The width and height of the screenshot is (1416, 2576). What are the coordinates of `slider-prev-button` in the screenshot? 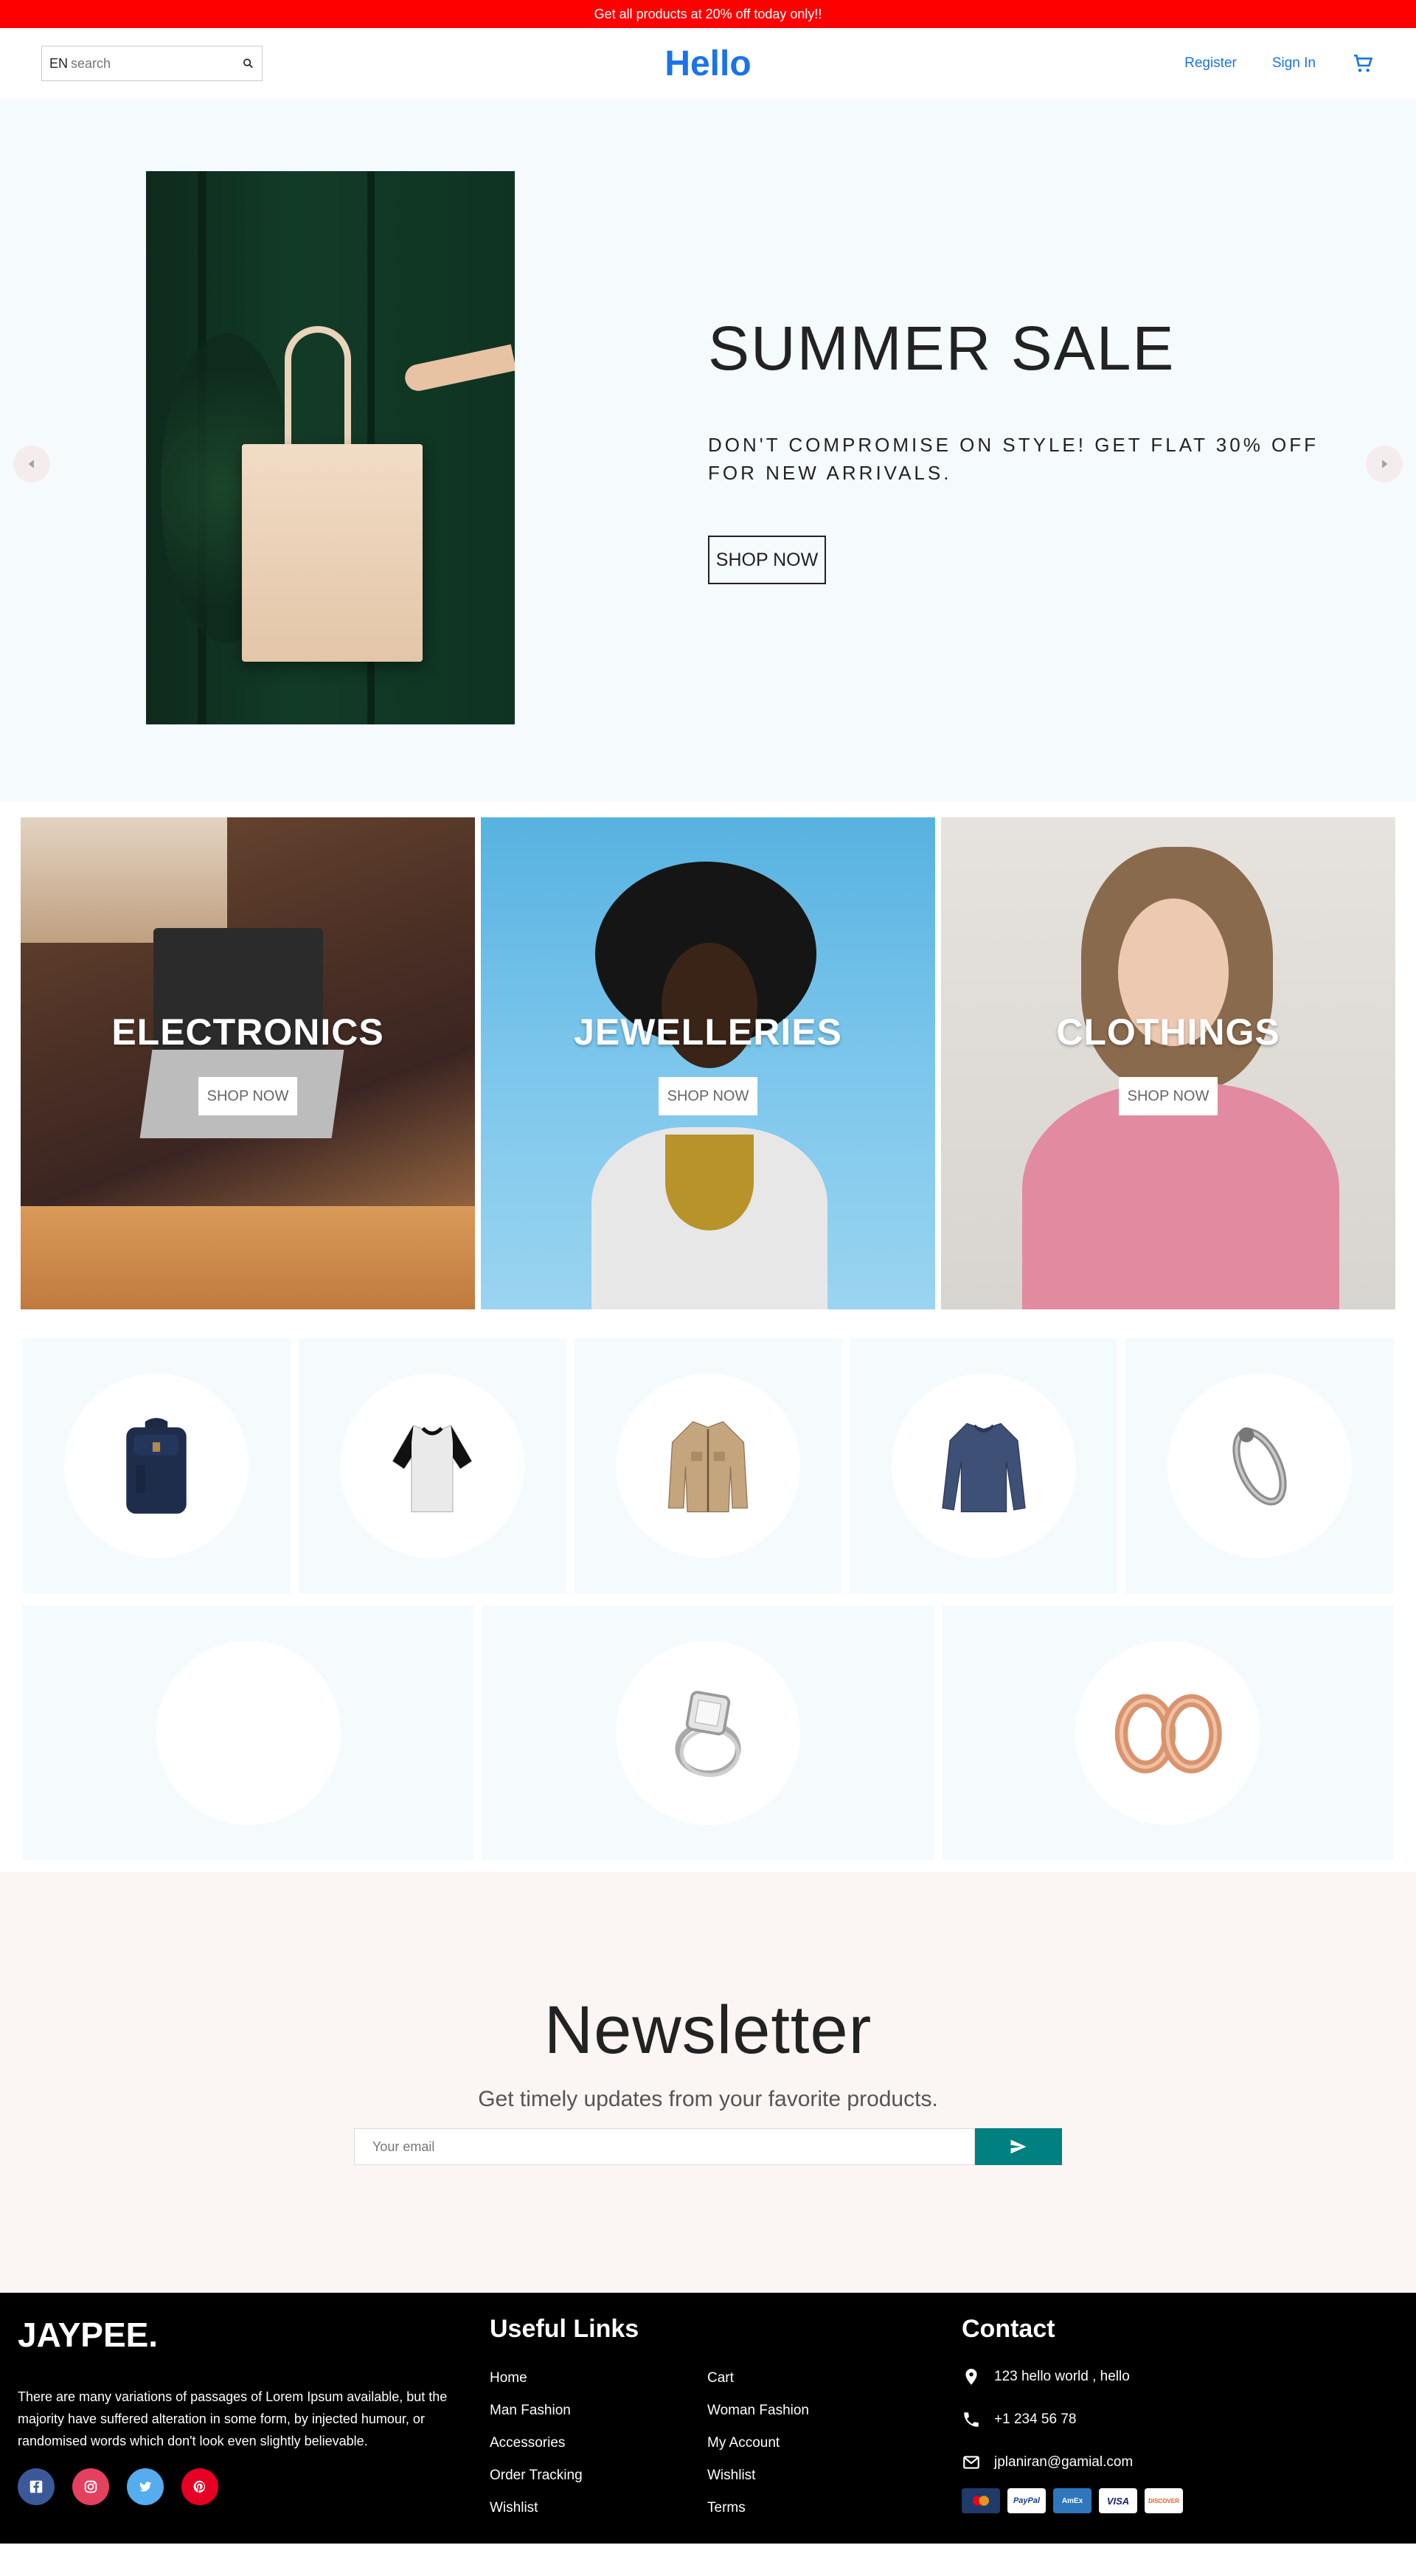 It's located at (32, 464).